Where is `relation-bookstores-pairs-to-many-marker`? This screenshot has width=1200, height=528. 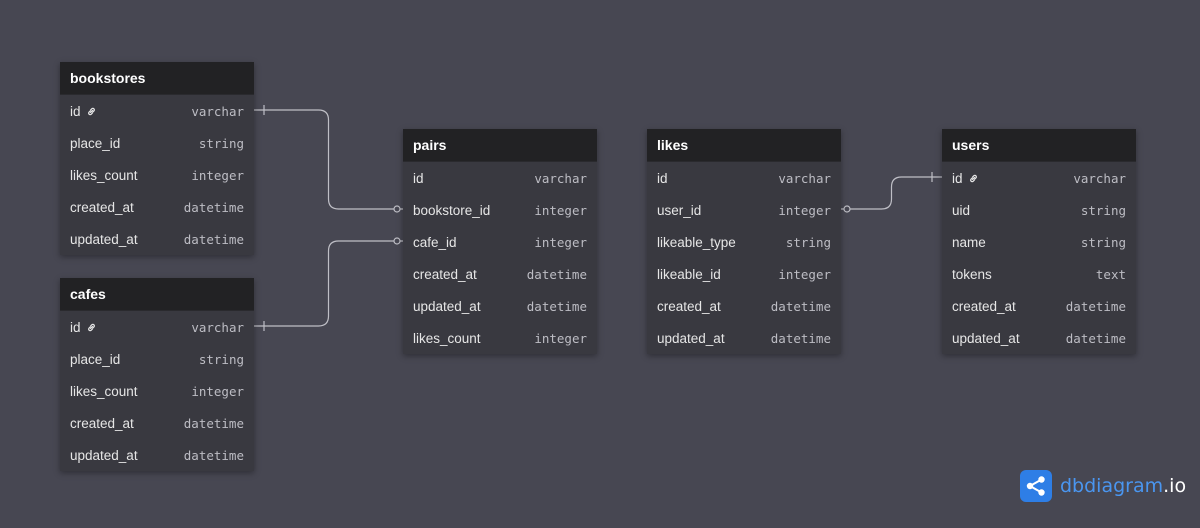 relation-bookstores-pairs-to-many-marker is located at coordinates (397, 209).